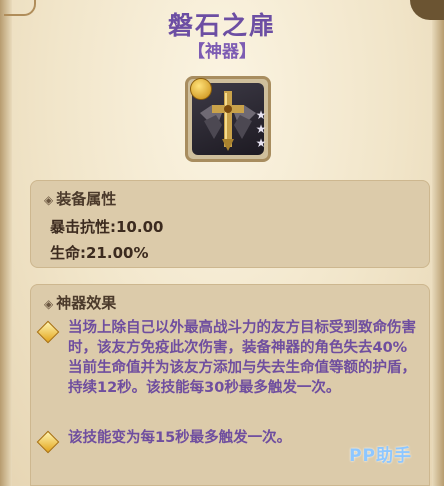 Image resolution: width=444 pixels, height=486 pixels. I want to click on star-rating: ★ ★ ★, so click(261, 129).